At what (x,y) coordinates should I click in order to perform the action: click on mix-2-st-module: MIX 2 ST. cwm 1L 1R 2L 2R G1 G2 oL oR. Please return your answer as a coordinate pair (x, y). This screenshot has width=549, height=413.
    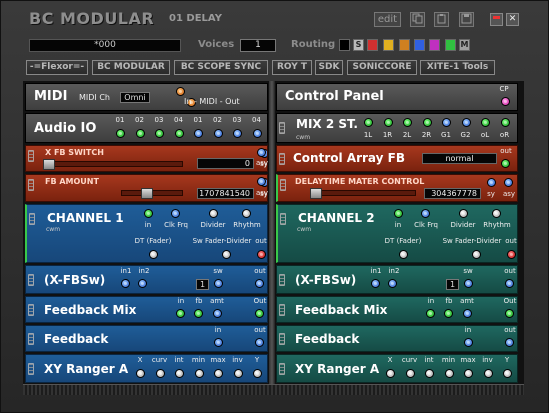
    Looking at the image, I should click on (397, 128).